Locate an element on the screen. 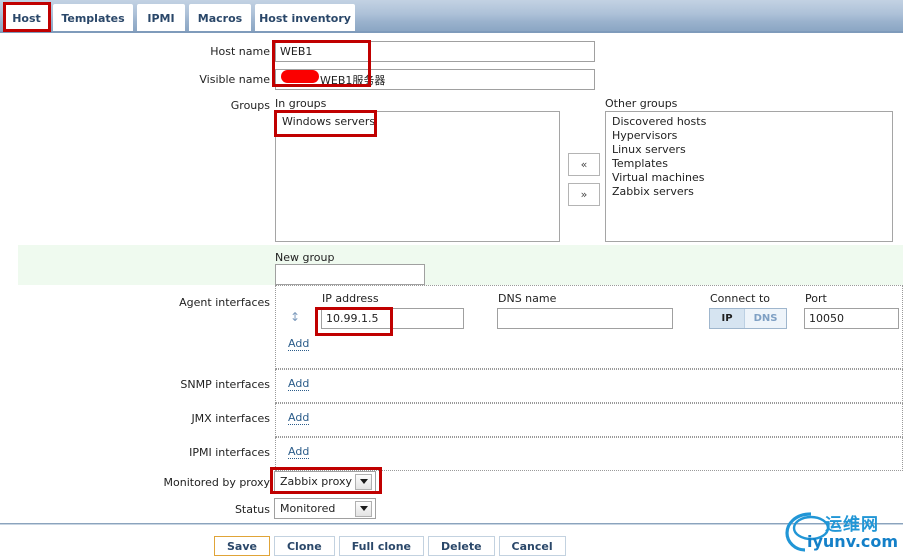 The height and width of the screenshot is (557, 903). move-right-button: » is located at coordinates (584, 194).